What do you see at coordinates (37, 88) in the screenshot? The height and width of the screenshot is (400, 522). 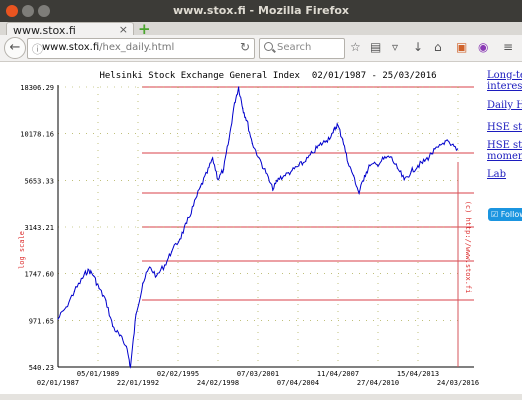 I see `y-tick-label: 18306.29` at bounding box center [37, 88].